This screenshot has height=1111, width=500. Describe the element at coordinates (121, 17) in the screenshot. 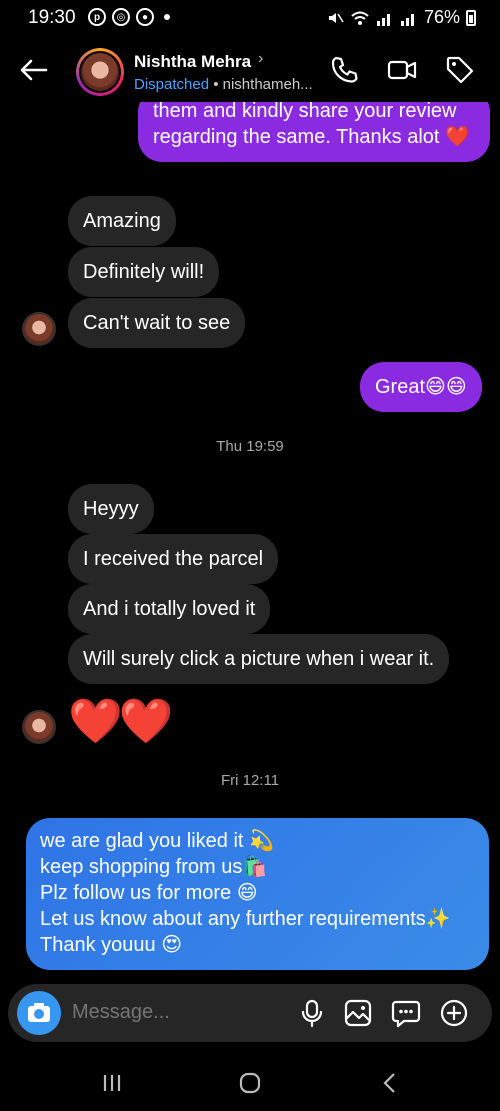

I see `instagram-icon: ◎` at that location.